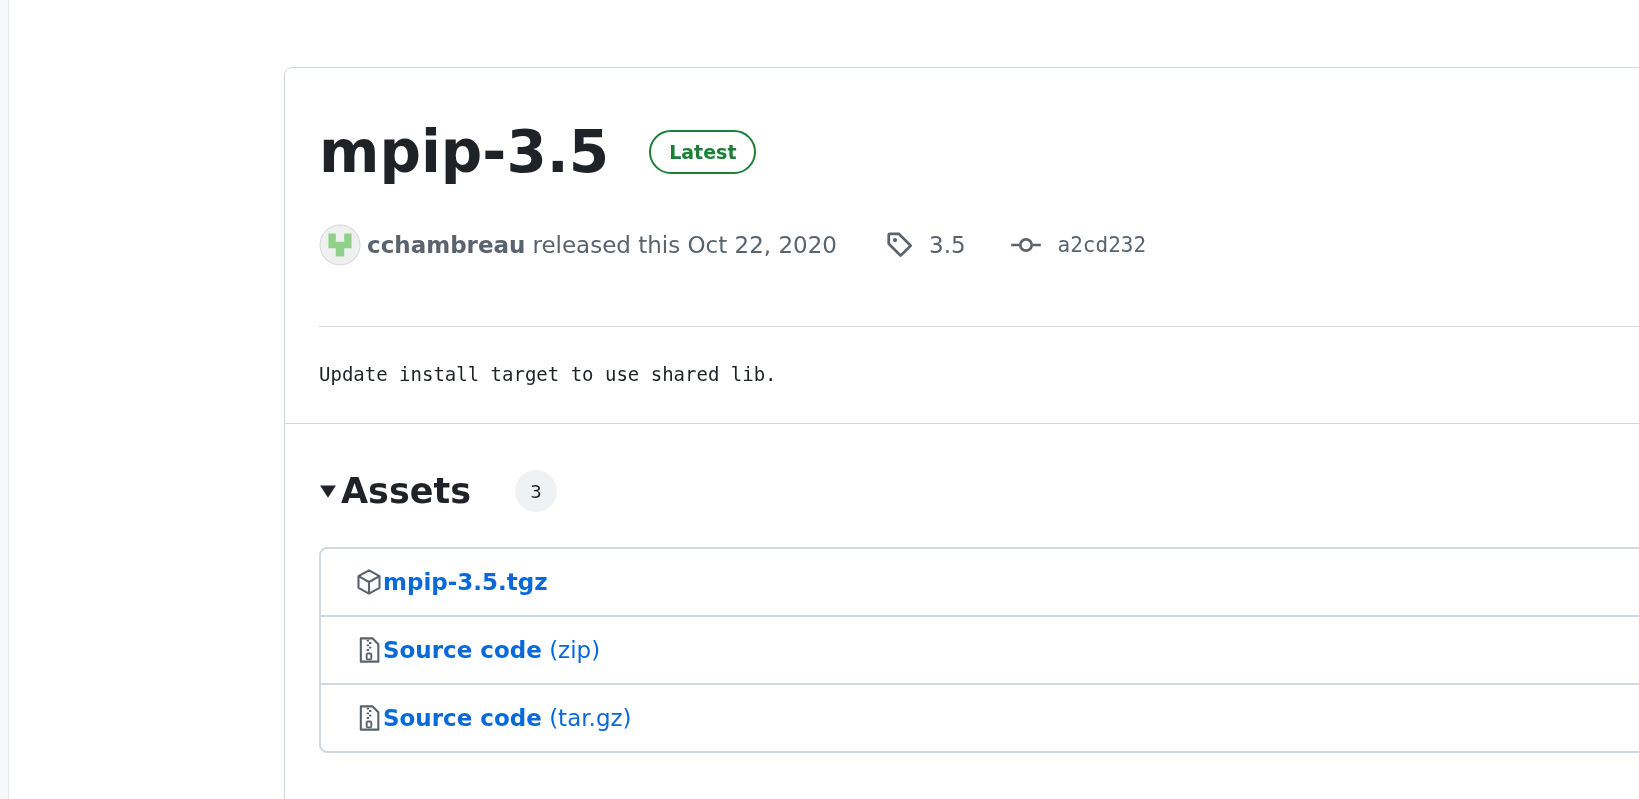  I want to click on asset-link: Source code (tar.gz), so click(507, 718).